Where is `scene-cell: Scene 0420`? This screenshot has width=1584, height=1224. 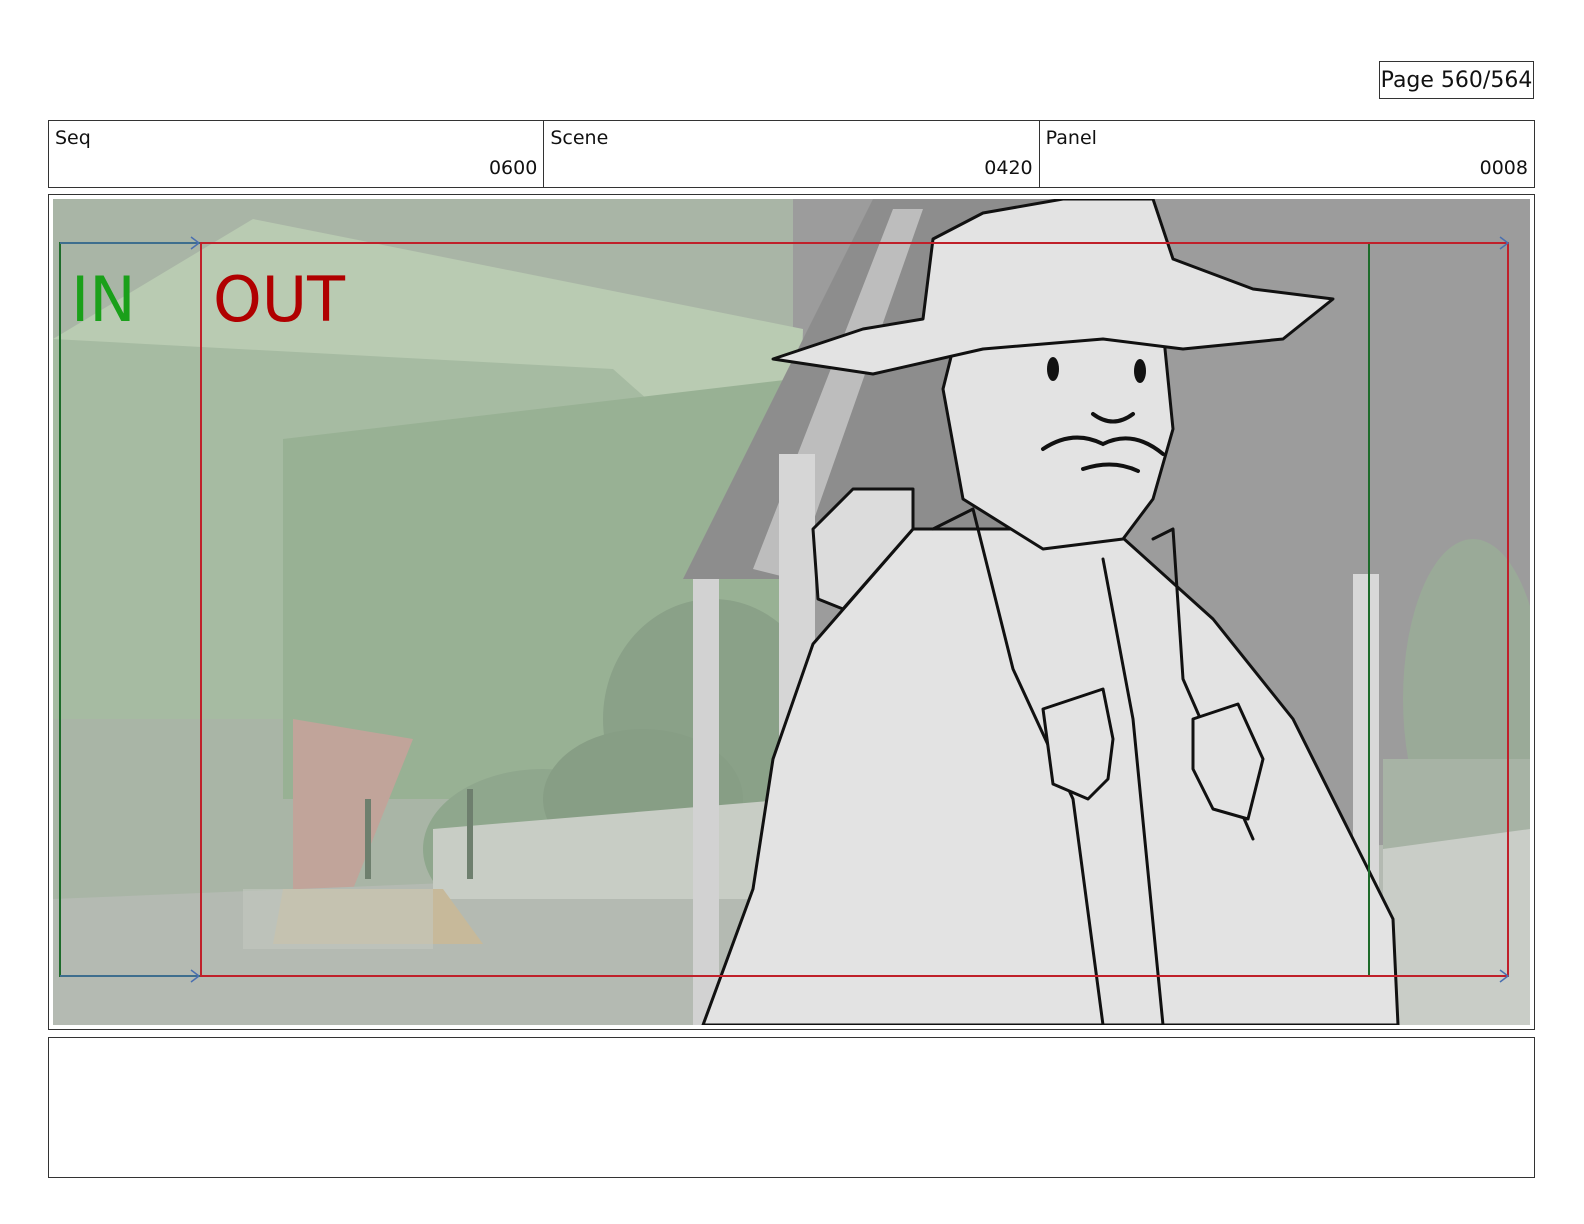 scene-cell: Scene 0420 is located at coordinates (792, 154).